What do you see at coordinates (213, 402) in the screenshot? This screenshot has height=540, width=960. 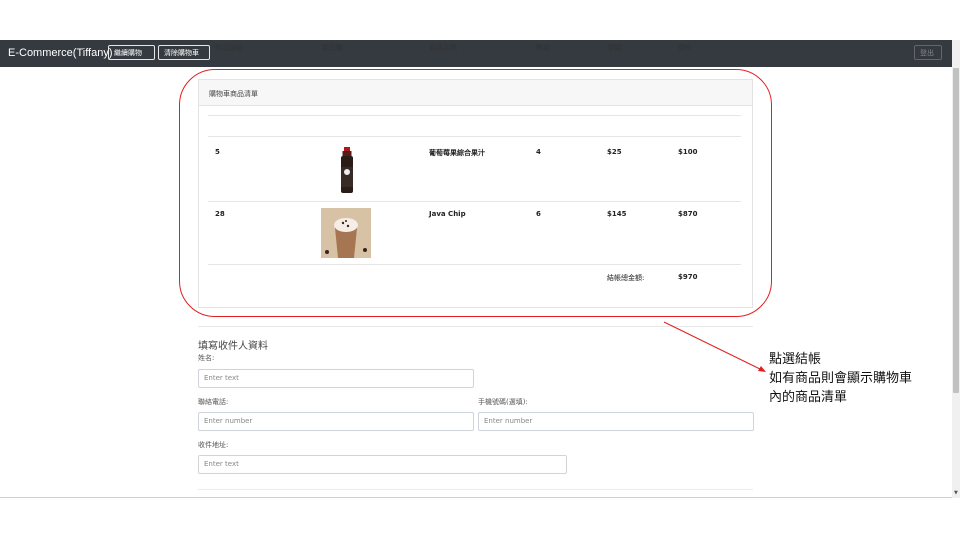 I see `phone-label: 聯絡電話:` at bounding box center [213, 402].